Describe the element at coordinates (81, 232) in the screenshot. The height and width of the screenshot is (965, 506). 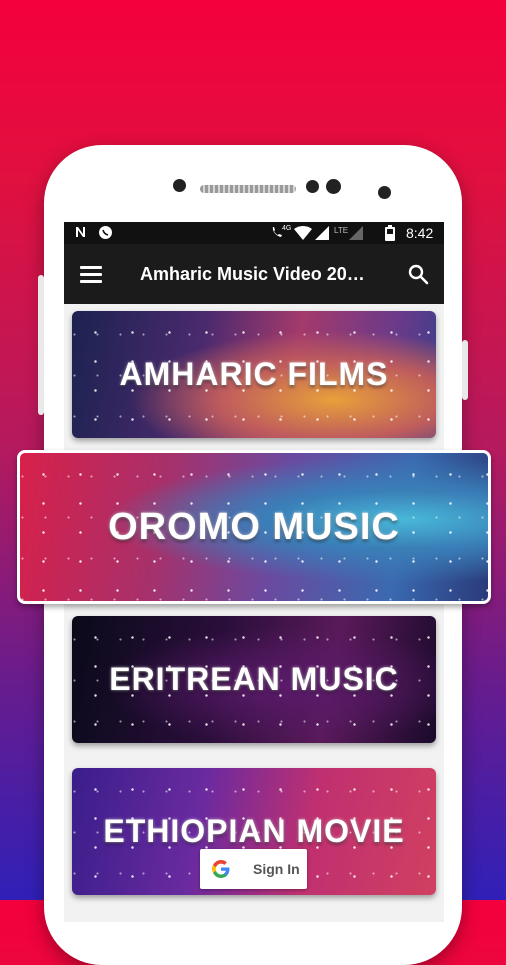
I see `n-notification-icon` at that location.